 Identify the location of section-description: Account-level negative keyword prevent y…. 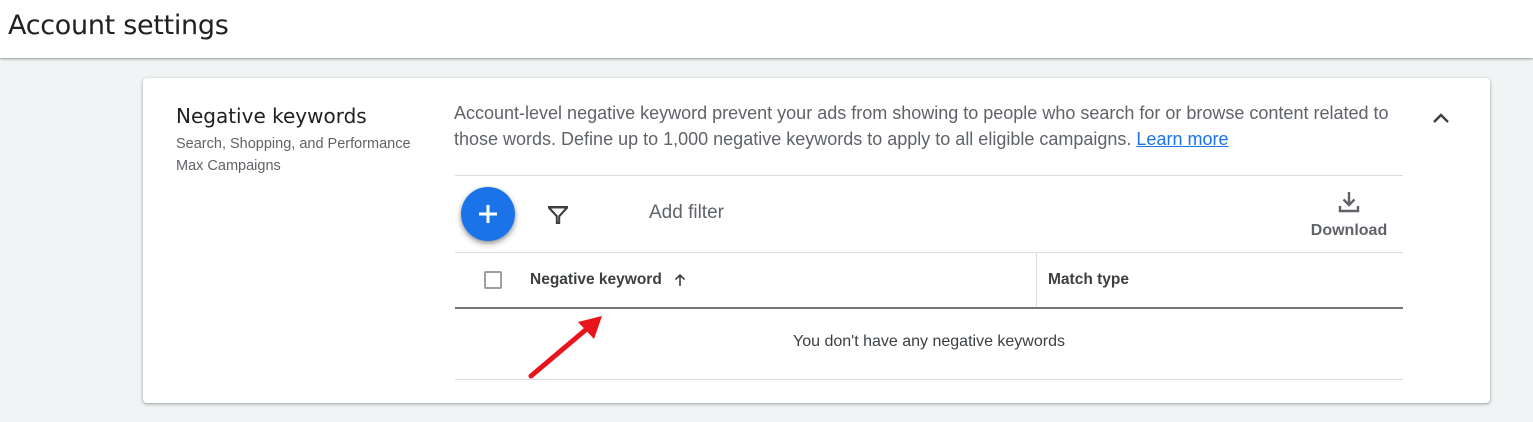
(929, 126).